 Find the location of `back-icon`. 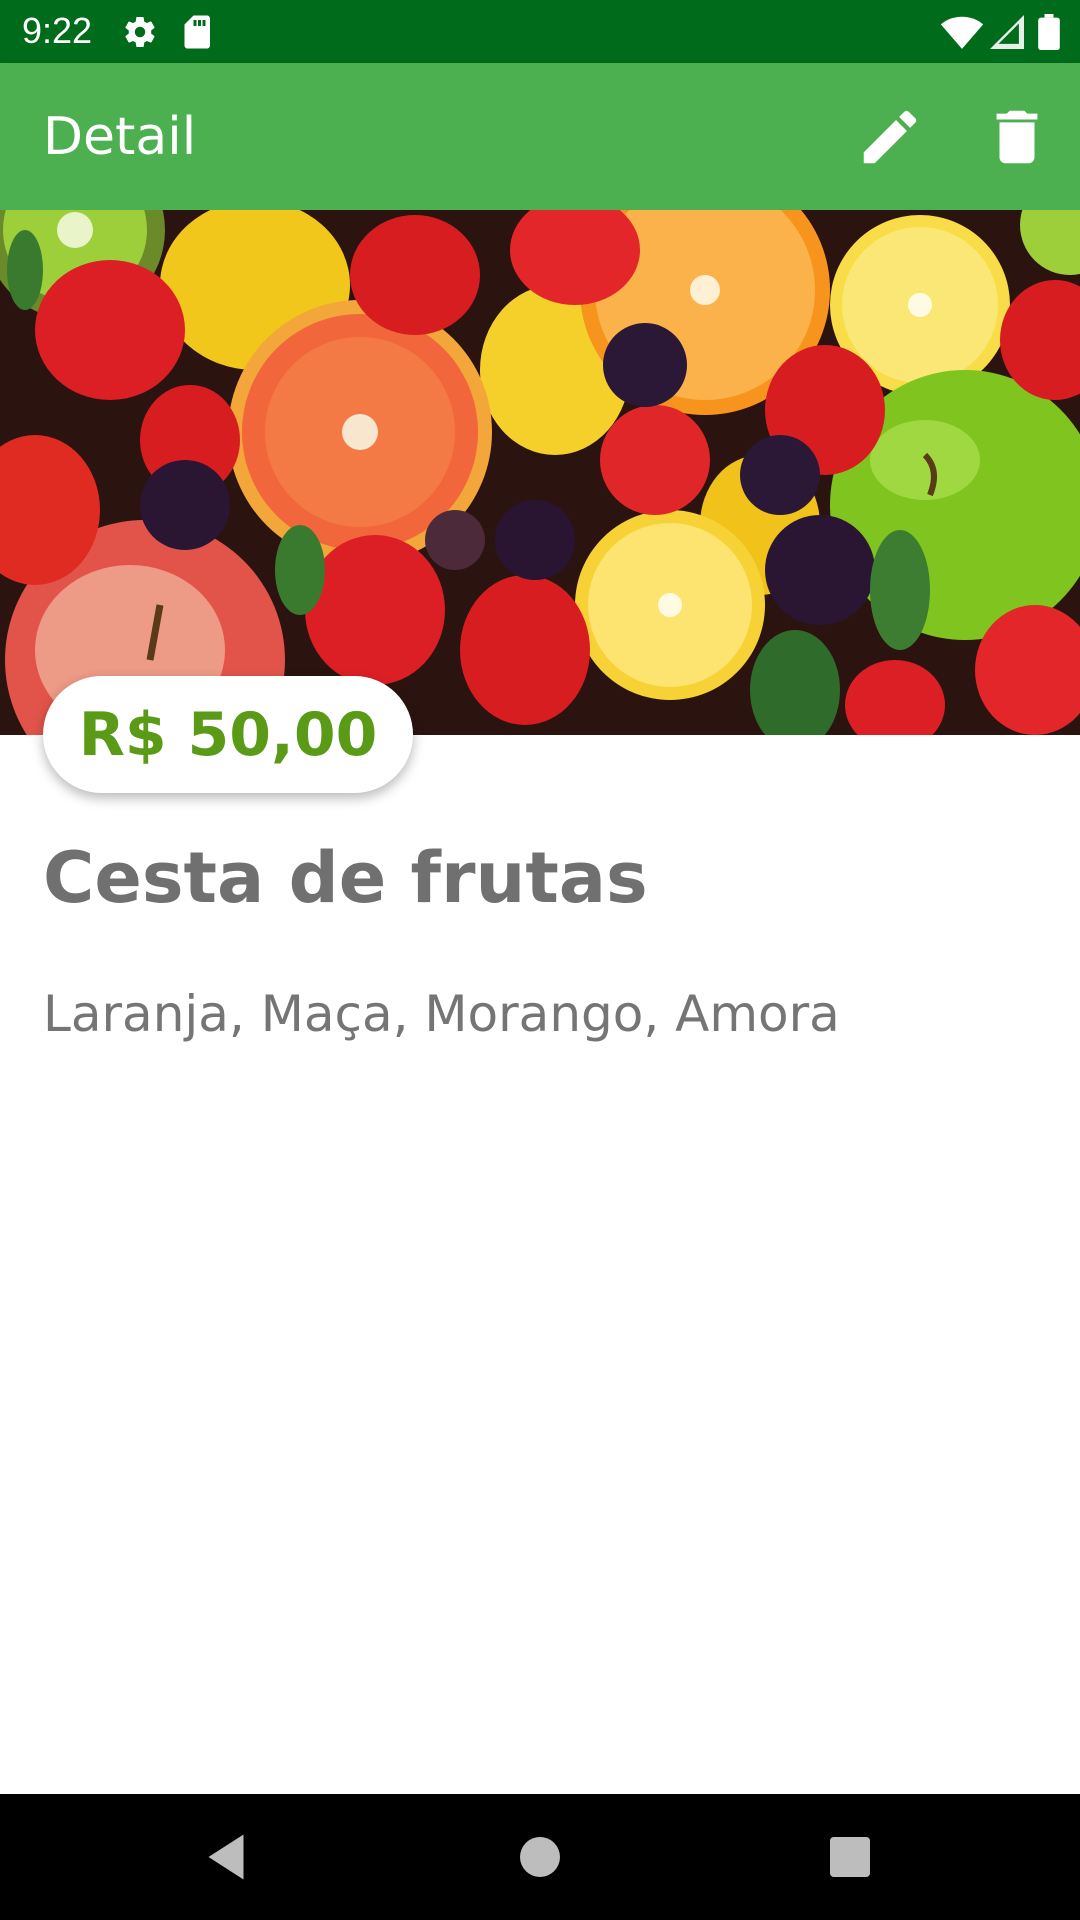

back-icon is located at coordinates (226, 1857).